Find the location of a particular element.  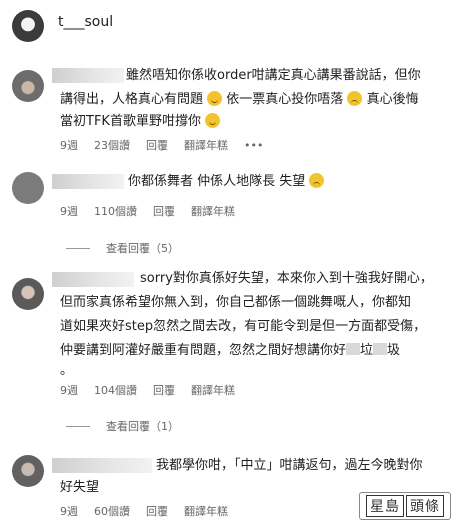

comment-text: 好失望 is located at coordinates (80, 487).